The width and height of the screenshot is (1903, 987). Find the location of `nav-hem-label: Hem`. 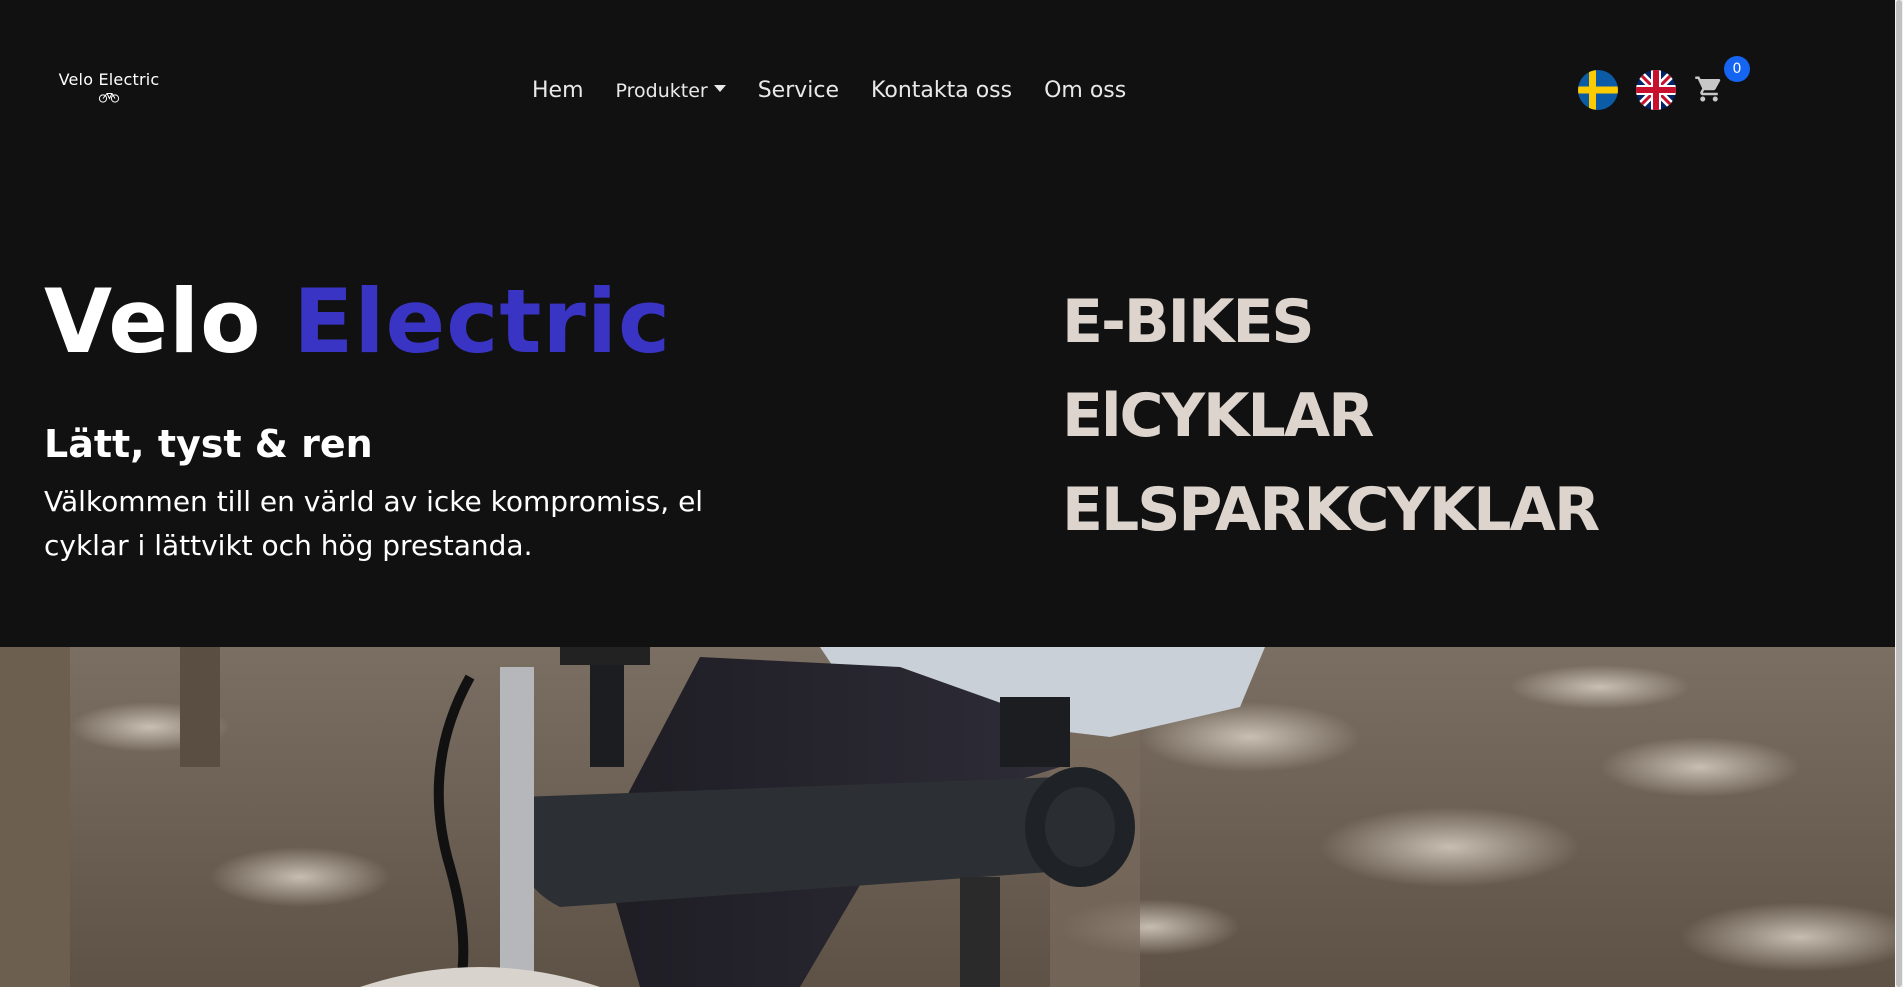

nav-hem-label: Hem is located at coordinates (558, 90).